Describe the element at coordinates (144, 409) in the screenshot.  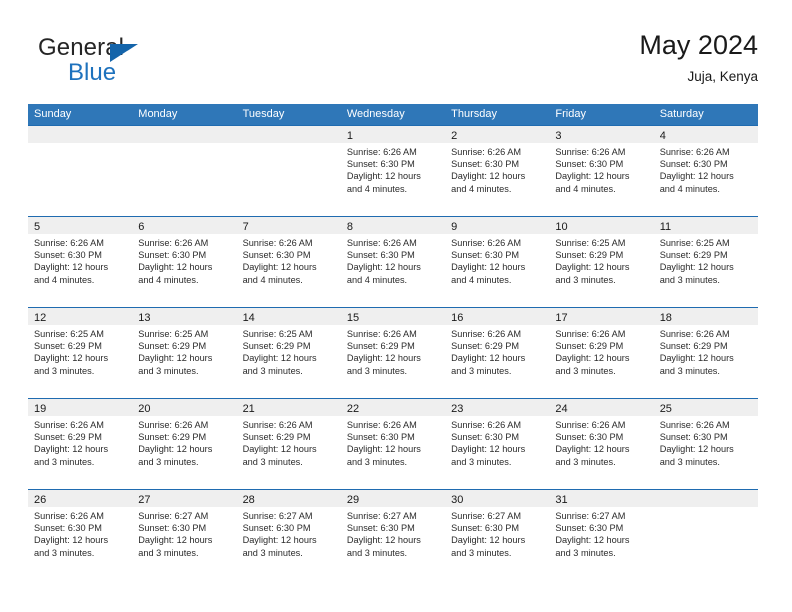
I see `day-number: 20` at that location.